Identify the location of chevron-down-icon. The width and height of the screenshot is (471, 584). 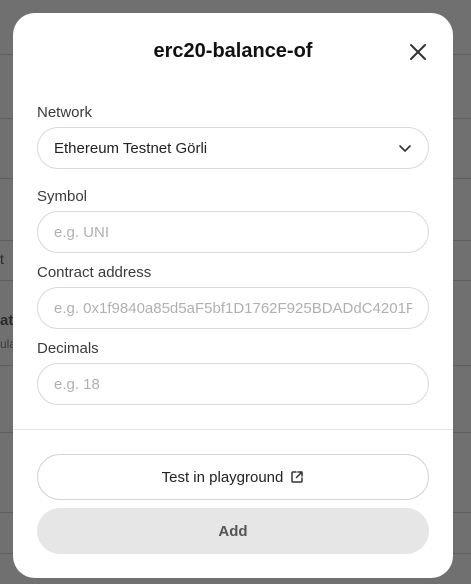
(405, 148).